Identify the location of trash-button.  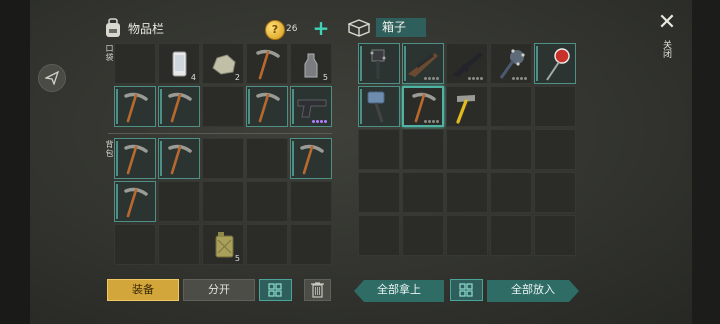
(317, 290).